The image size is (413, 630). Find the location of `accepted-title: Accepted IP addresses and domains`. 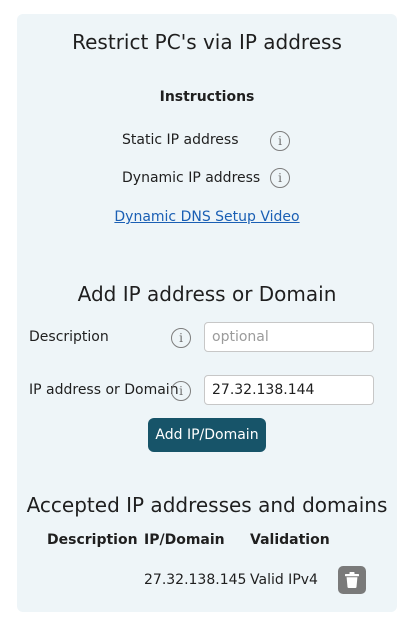

accepted-title: Accepted IP addresses and domains is located at coordinates (207, 505).